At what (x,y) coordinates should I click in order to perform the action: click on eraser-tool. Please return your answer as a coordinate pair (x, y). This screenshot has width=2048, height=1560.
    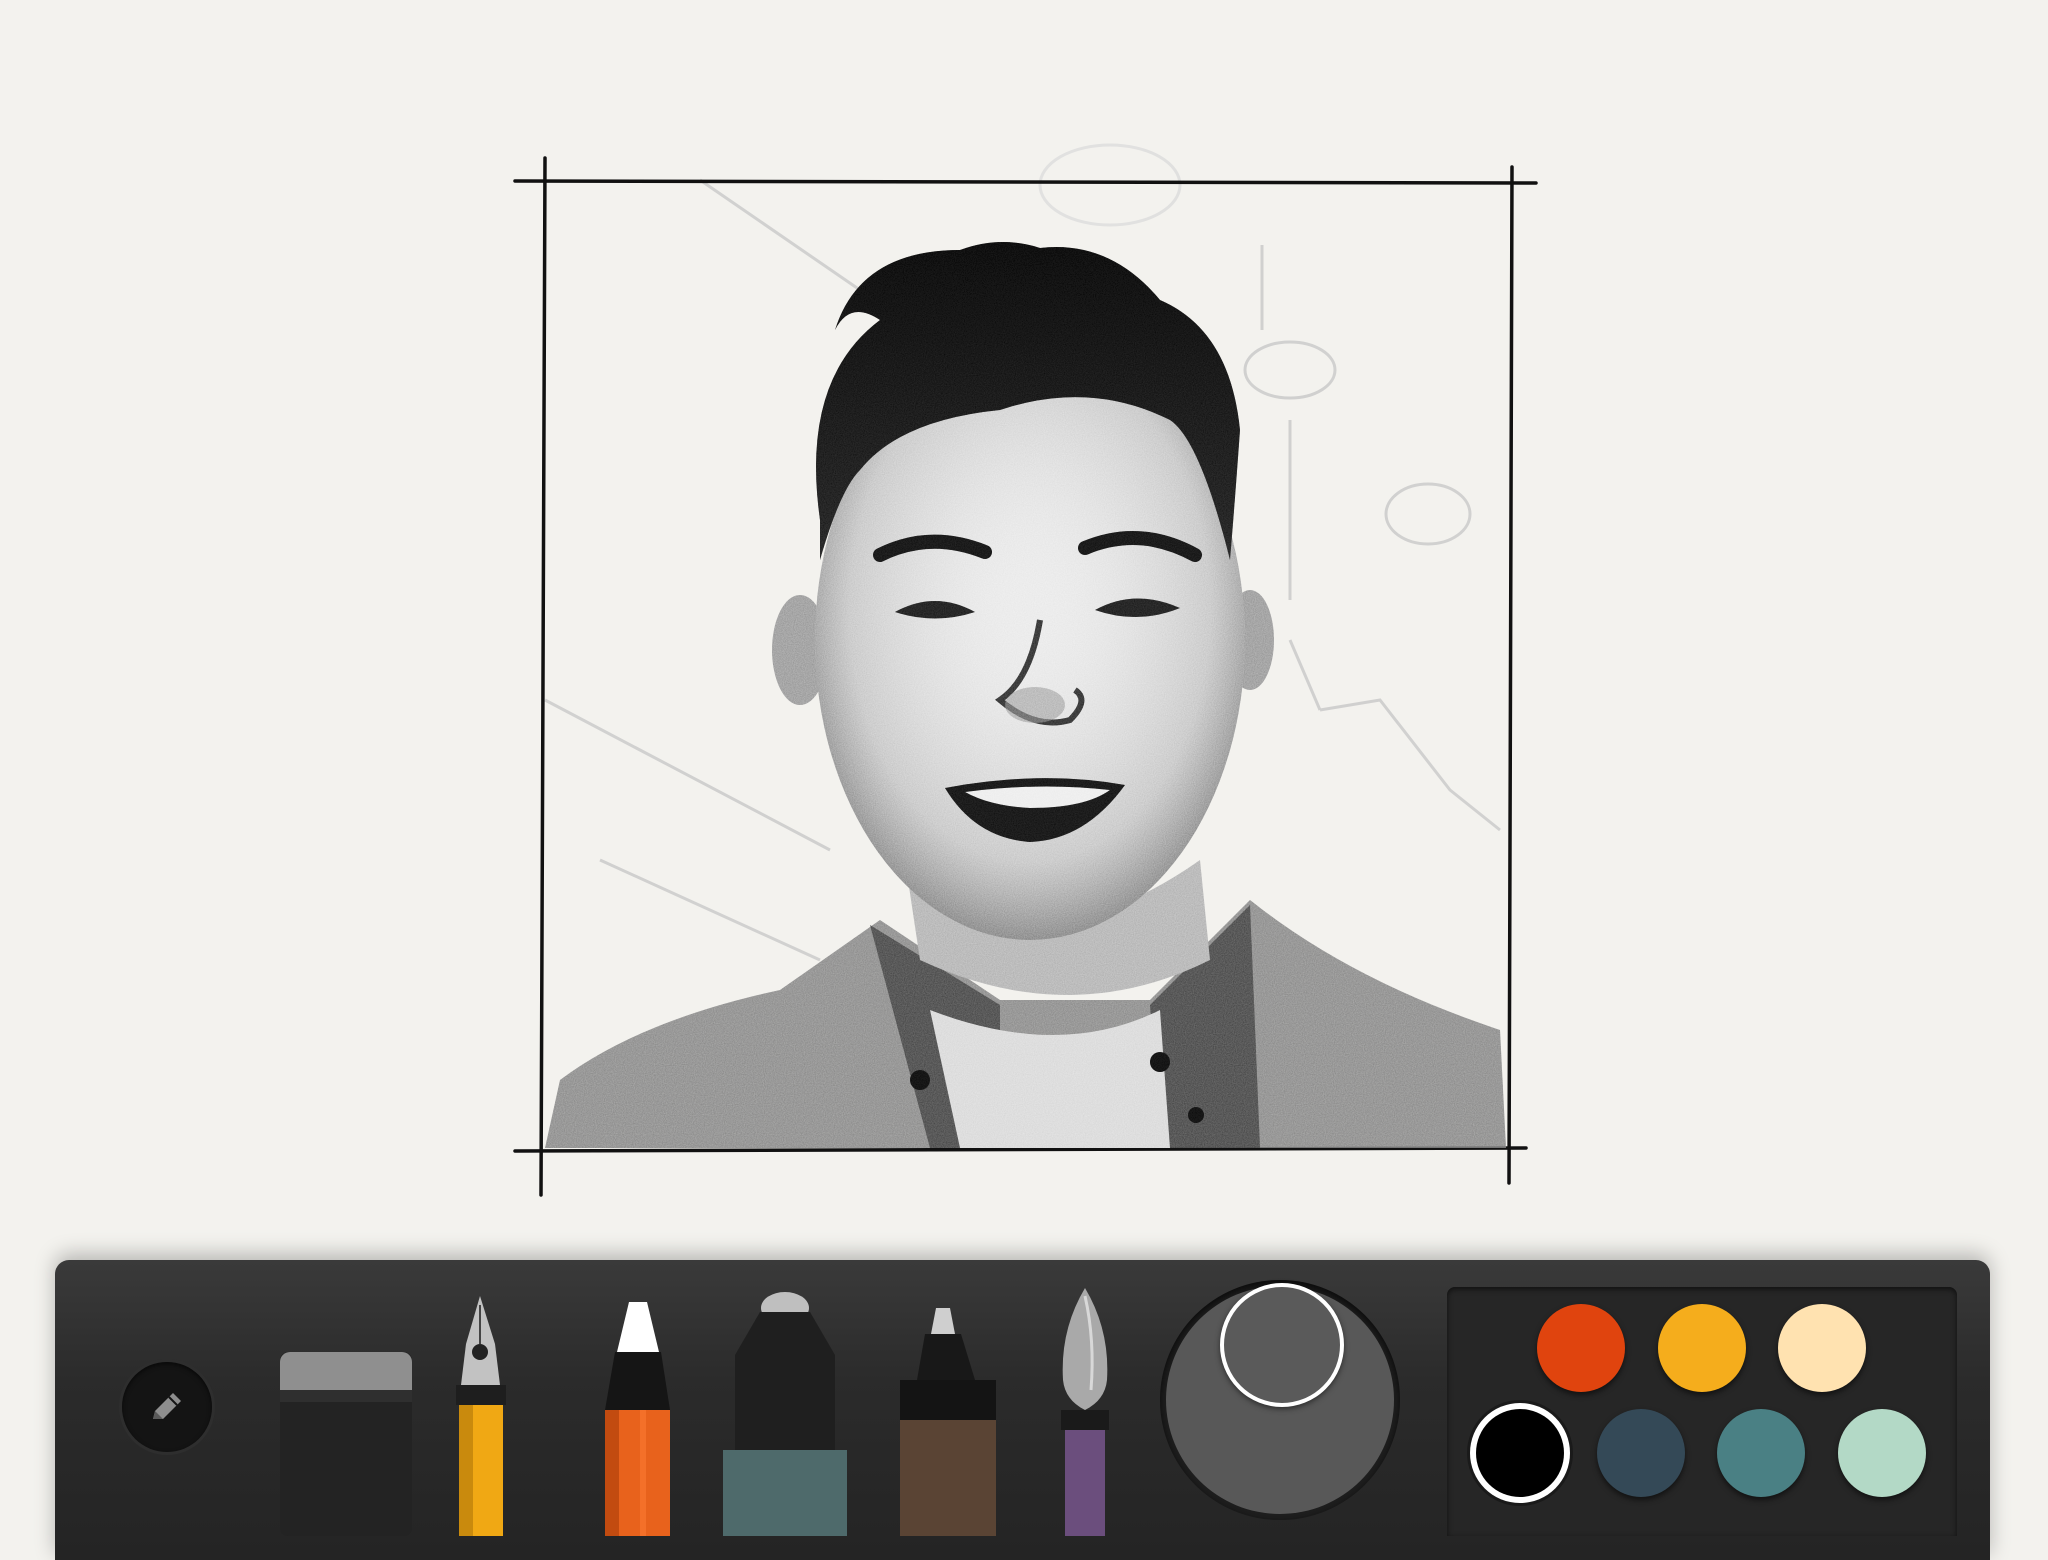
    Looking at the image, I should click on (346, 1444).